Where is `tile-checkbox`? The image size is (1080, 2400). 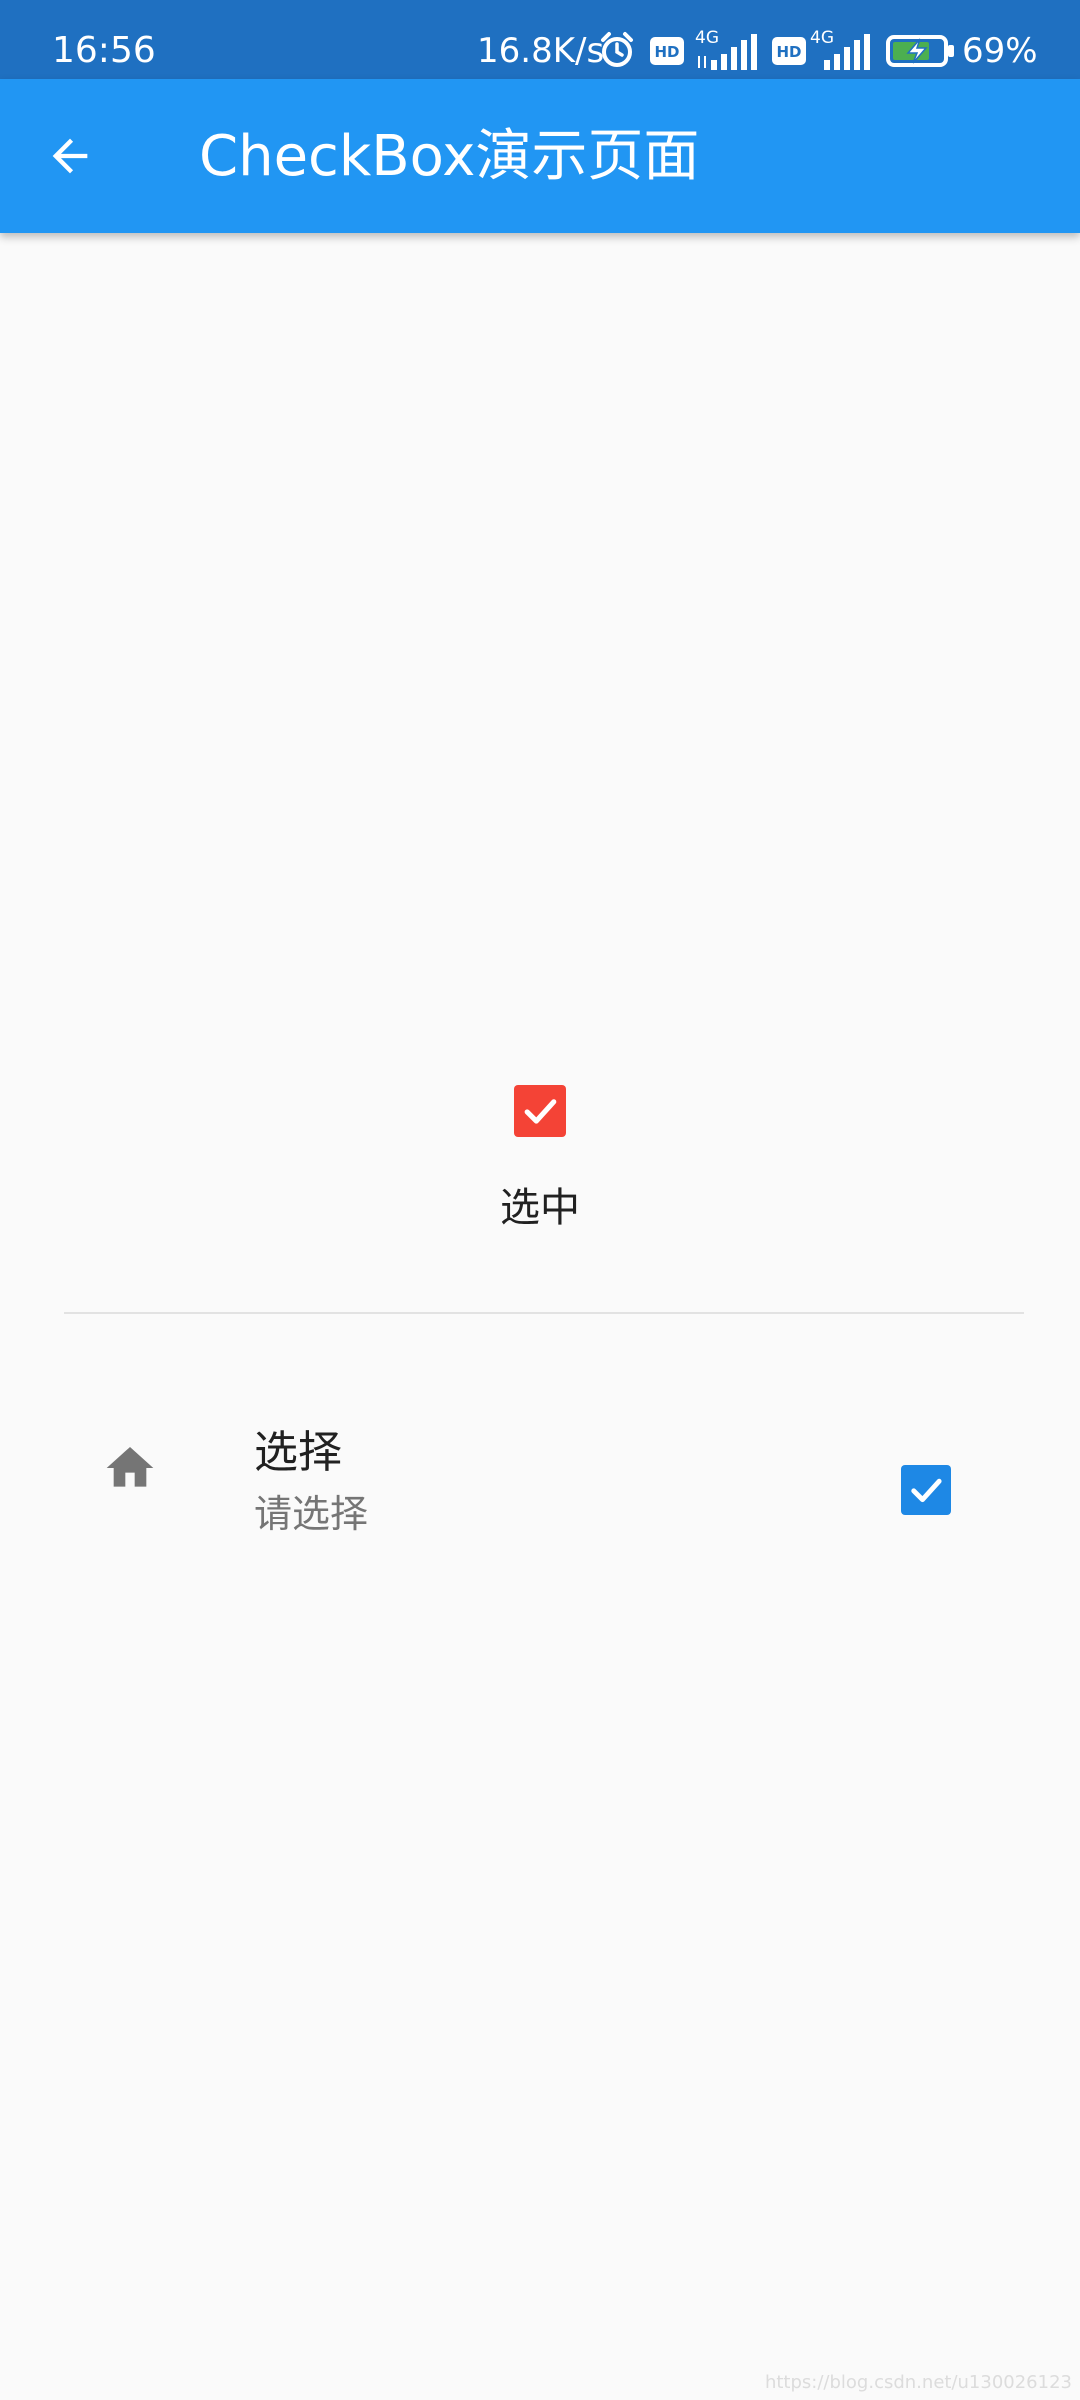
tile-checkbox is located at coordinates (926, 1490).